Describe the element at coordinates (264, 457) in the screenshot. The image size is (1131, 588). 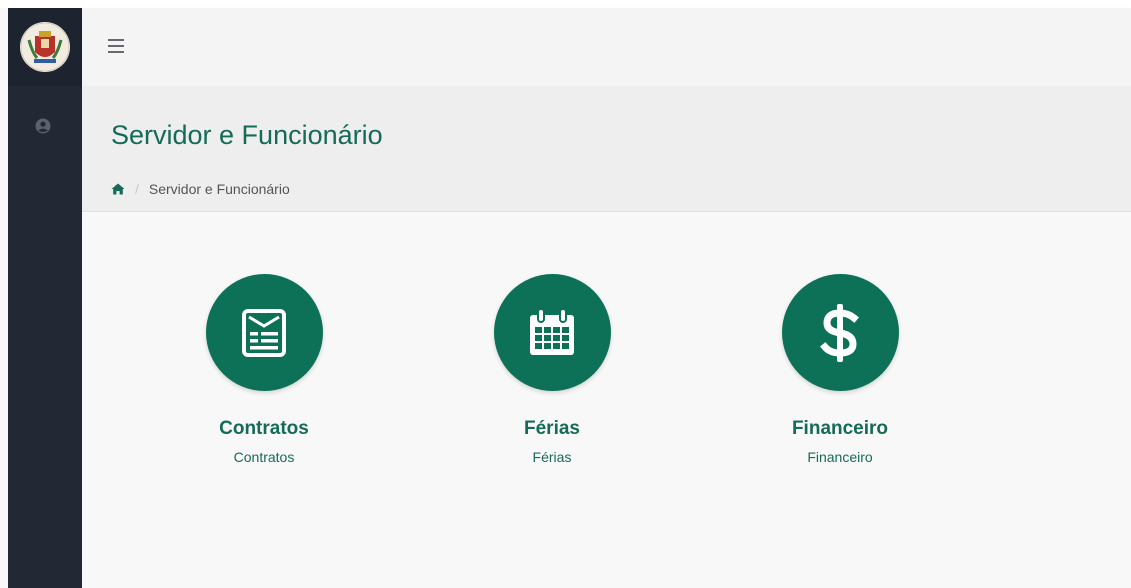
I see `tile-subtitle: Contratos` at that location.